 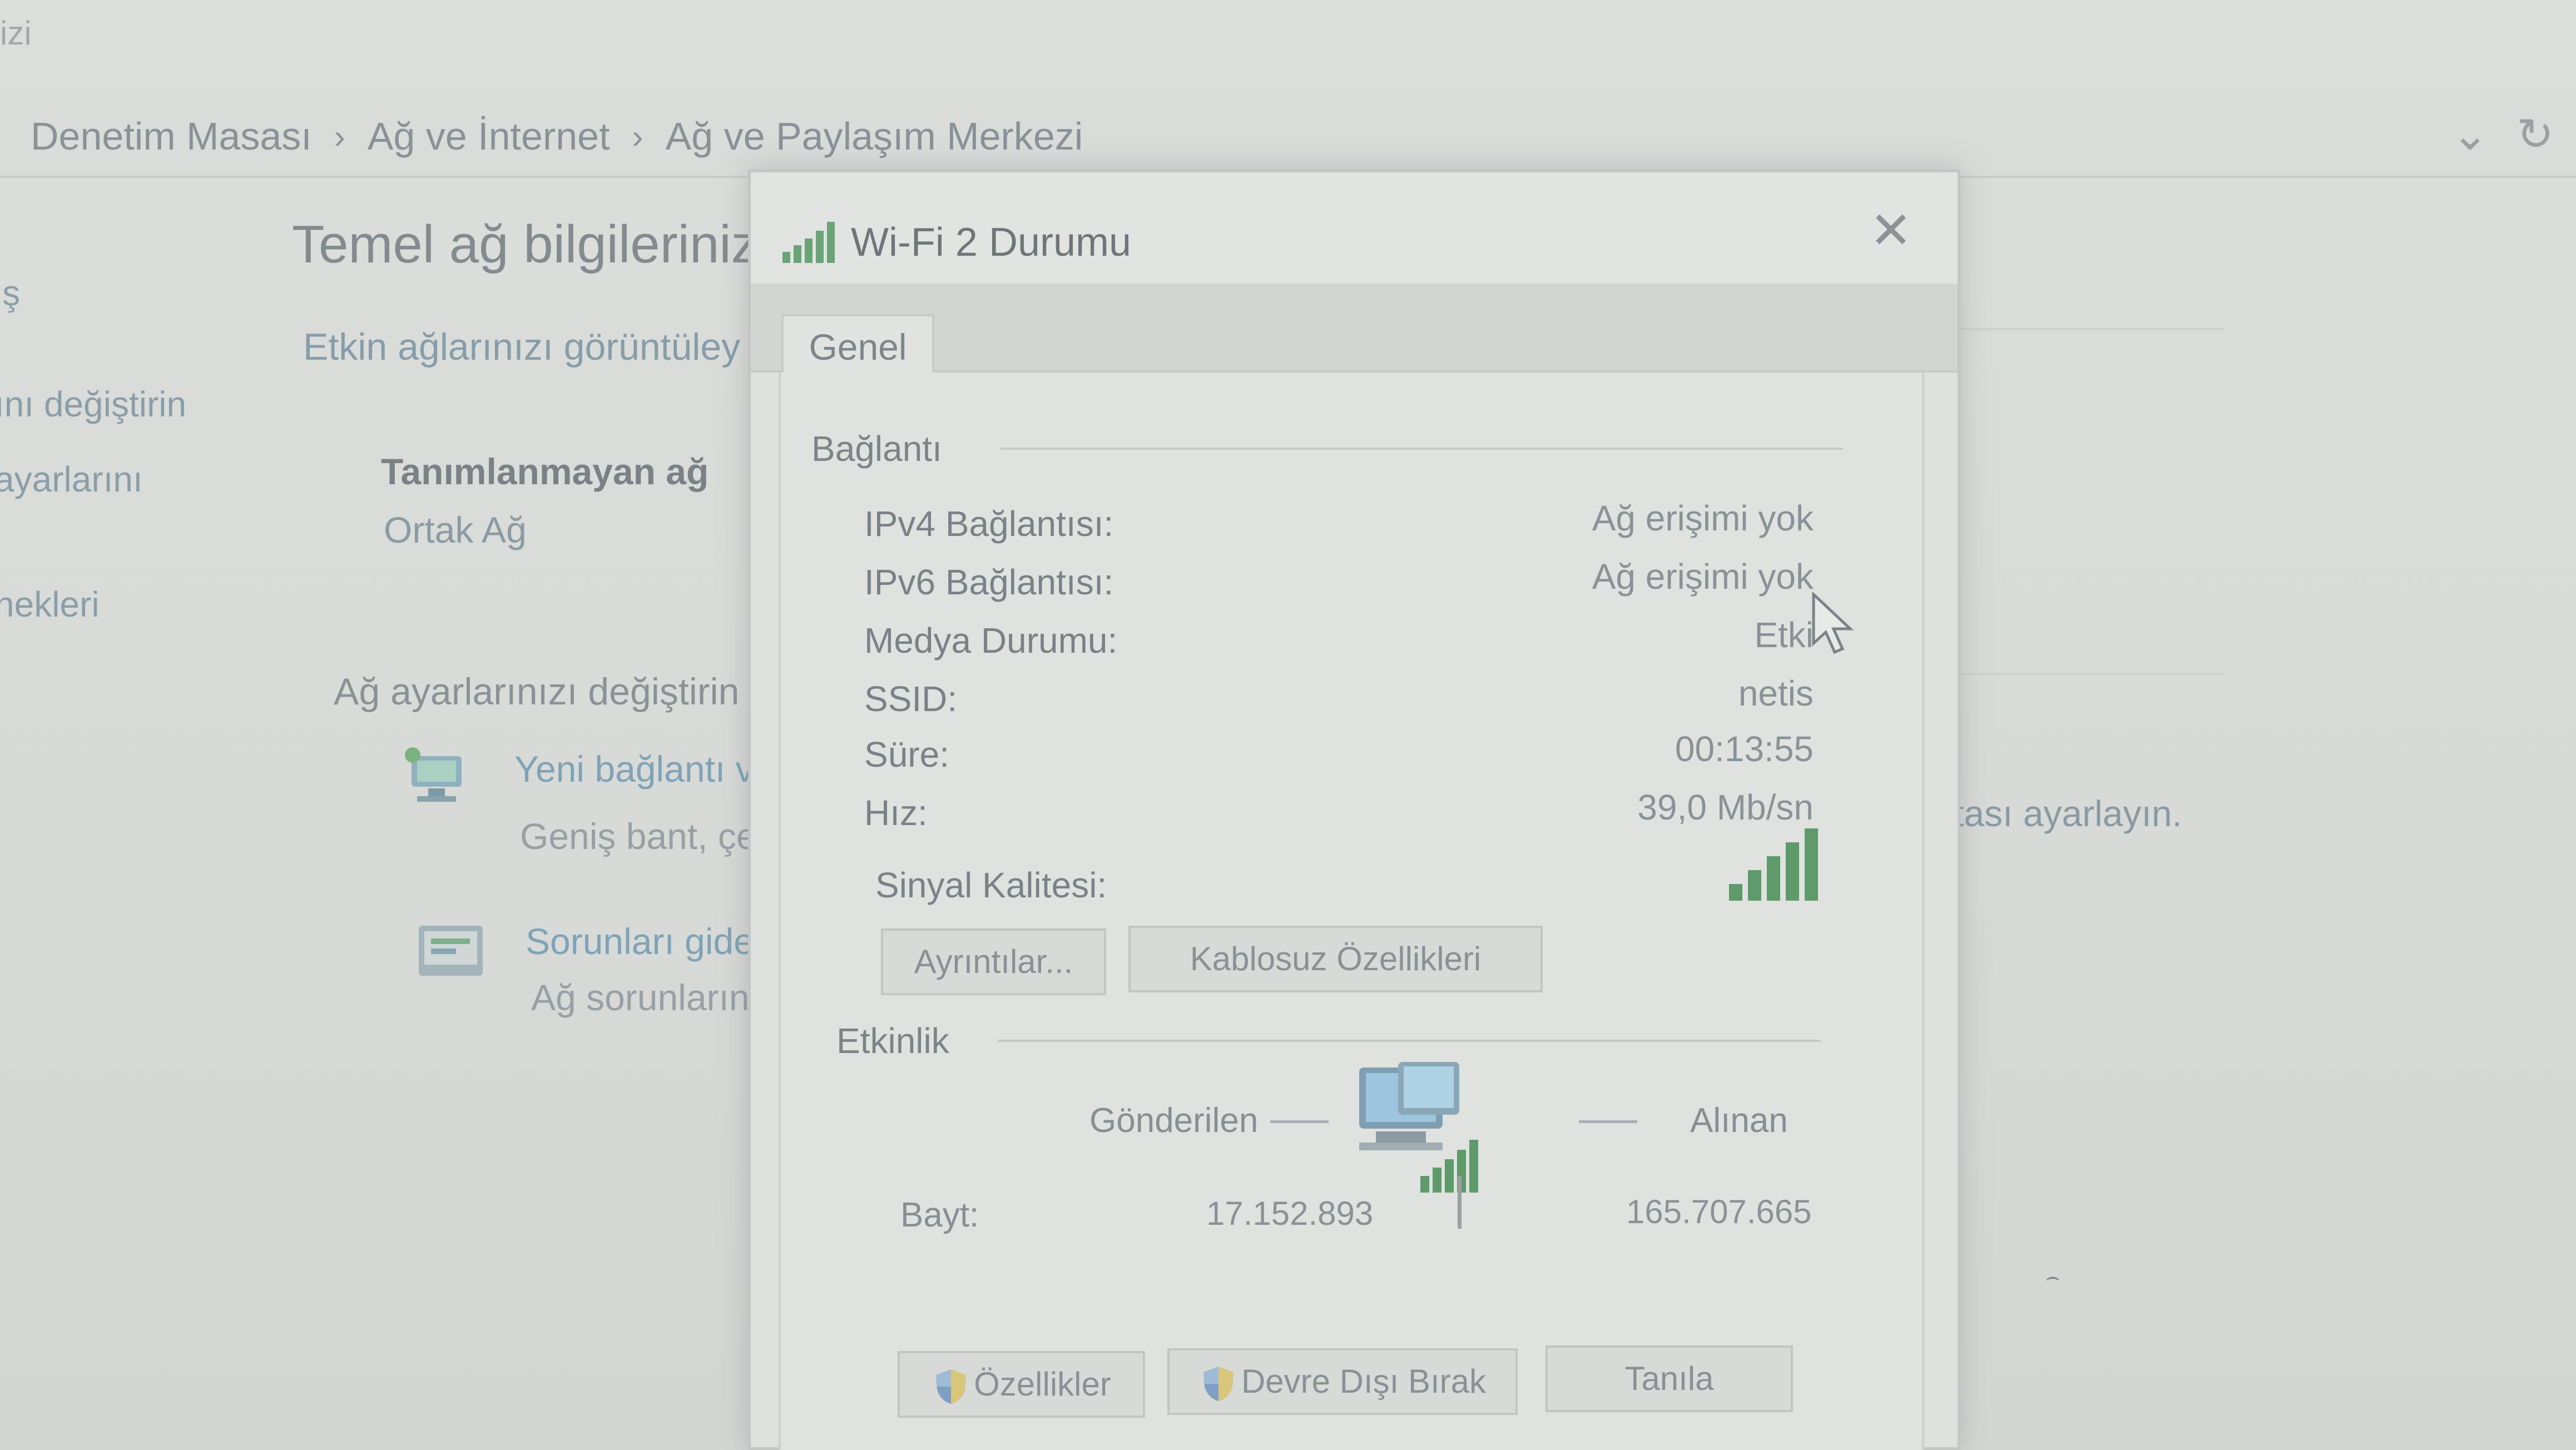 What do you see at coordinates (434, 774) in the screenshot?
I see `network-setup-icon` at bounding box center [434, 774].